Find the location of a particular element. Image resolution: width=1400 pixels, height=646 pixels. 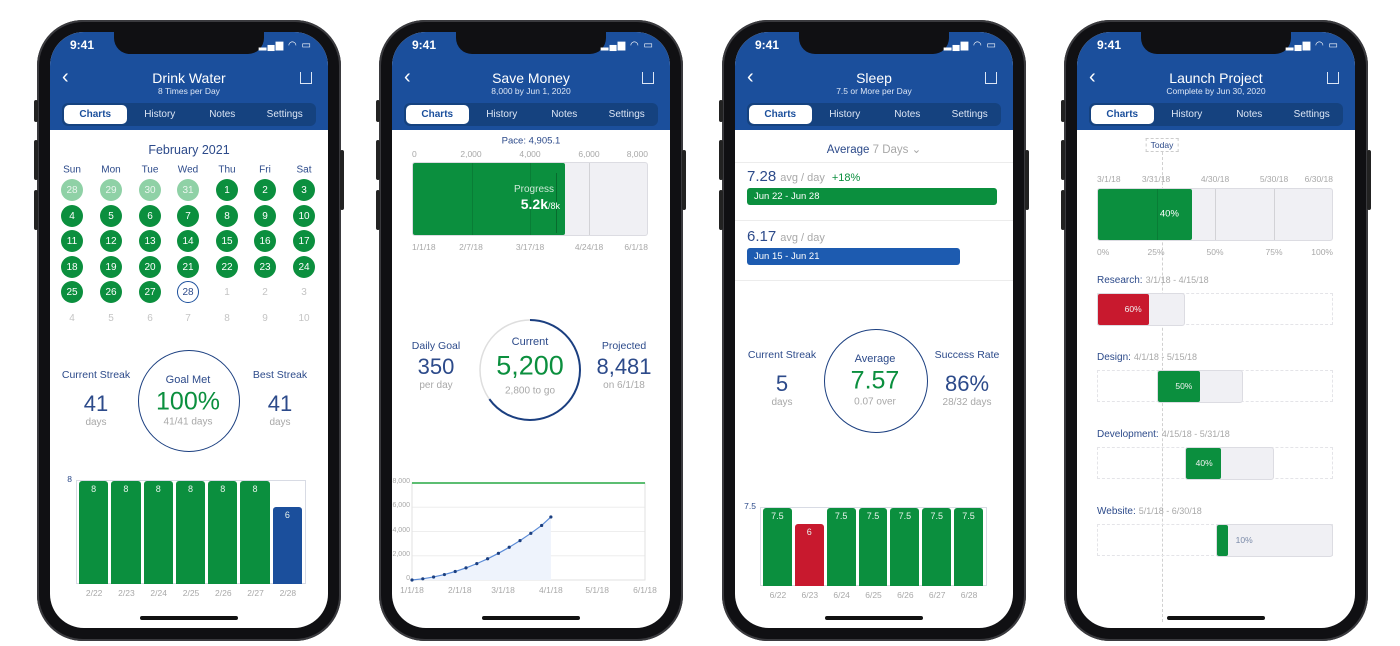

calendar-day-done: 26 is located at coordinates (111, 292).